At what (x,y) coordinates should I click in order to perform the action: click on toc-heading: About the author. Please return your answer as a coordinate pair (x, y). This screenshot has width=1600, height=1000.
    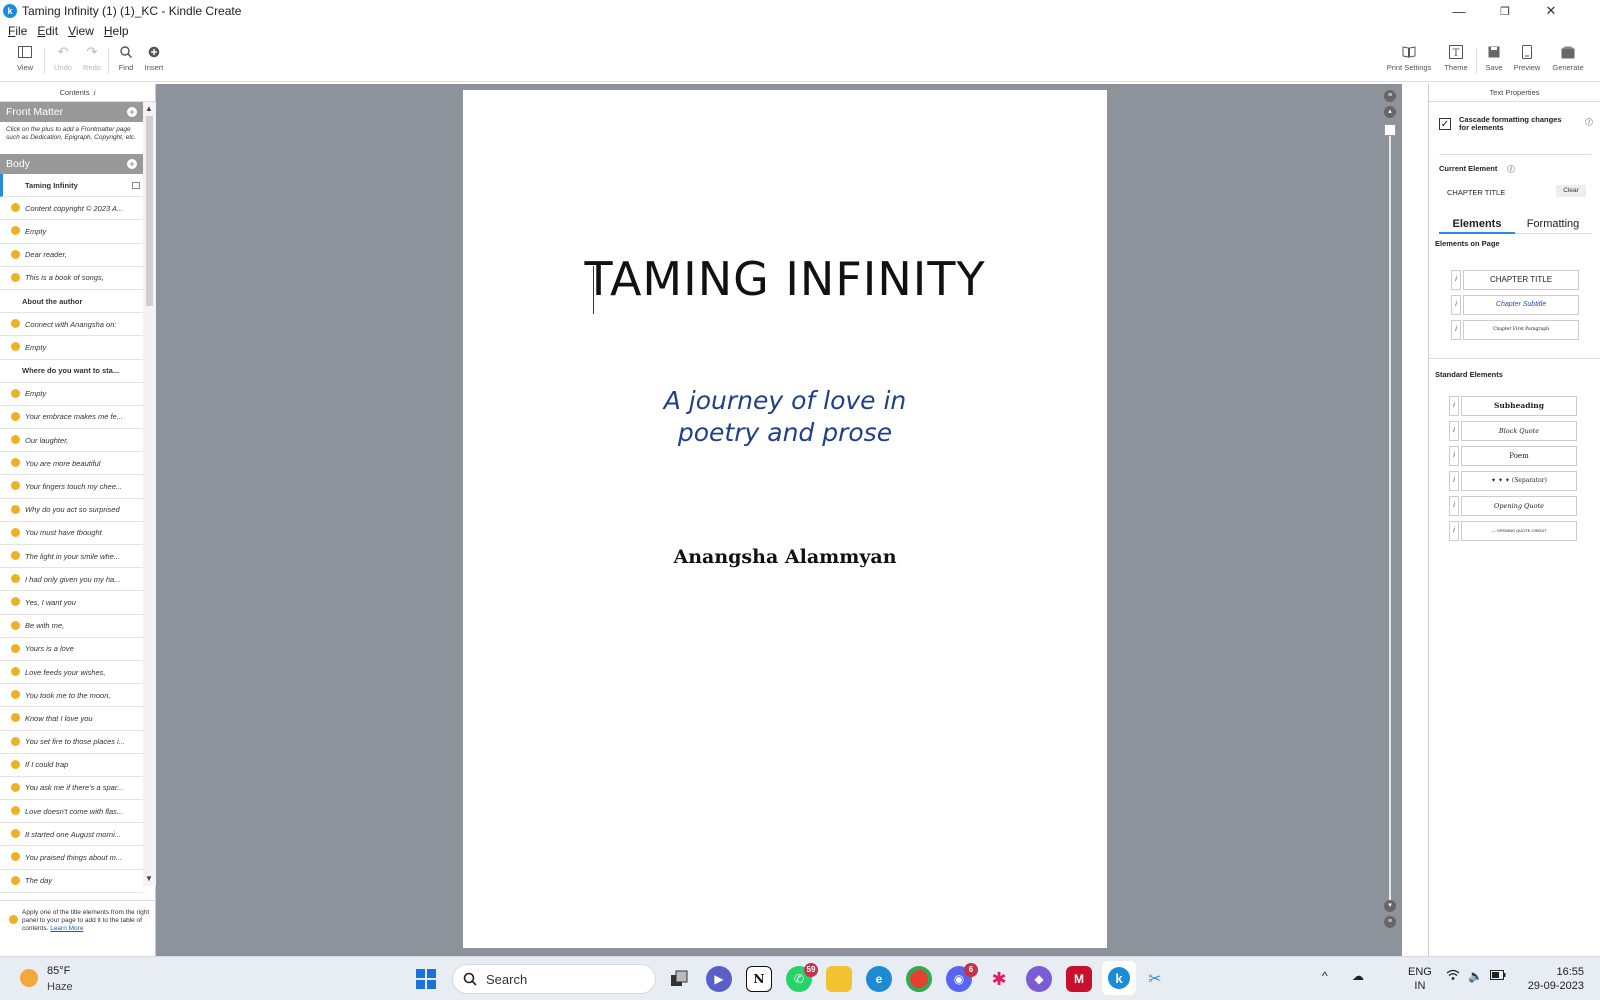
    Looking at the image, I should click on (71, 302).